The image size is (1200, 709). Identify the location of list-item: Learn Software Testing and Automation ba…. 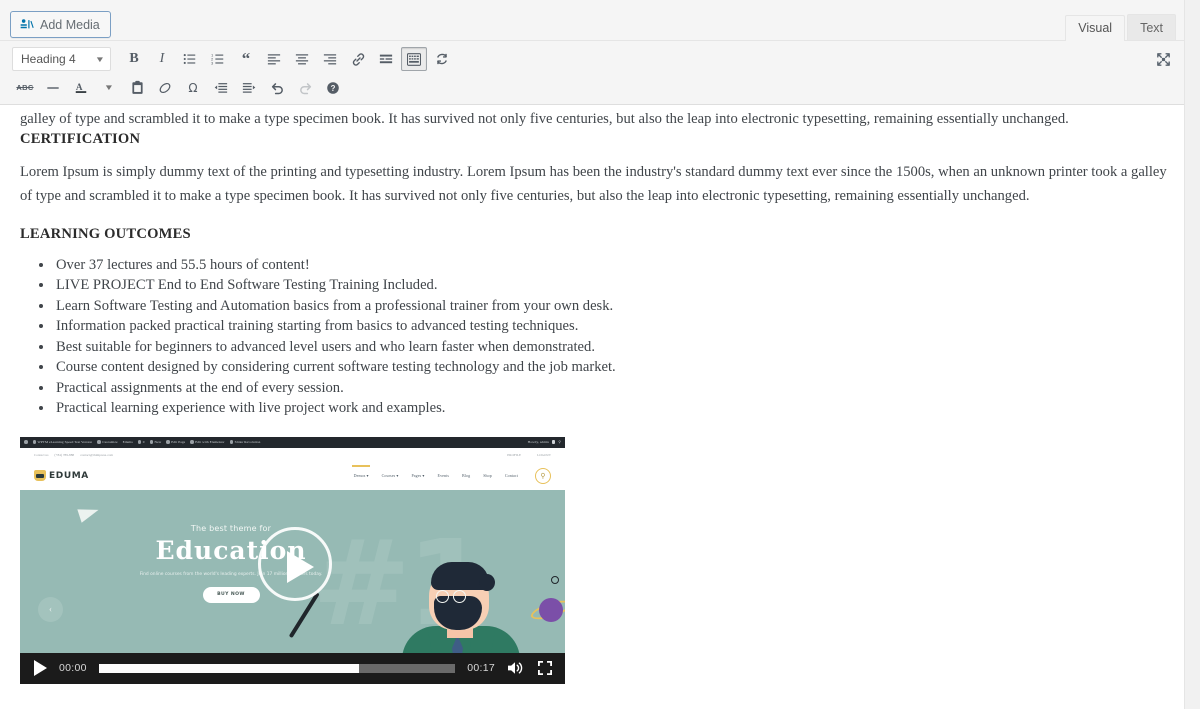
(618, 306).